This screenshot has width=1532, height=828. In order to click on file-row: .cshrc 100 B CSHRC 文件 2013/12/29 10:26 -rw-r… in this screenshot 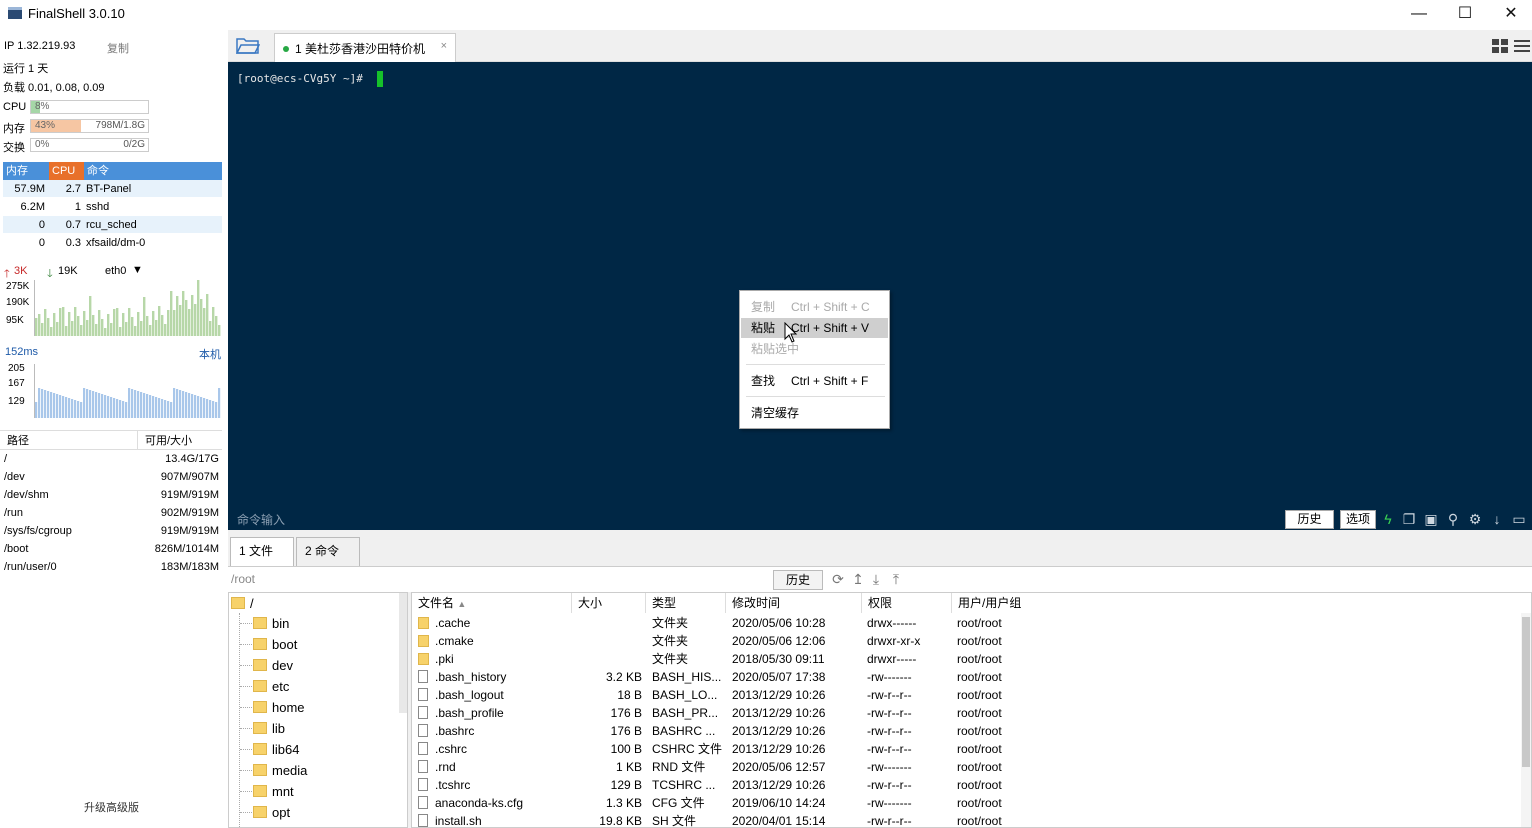, I will do `click(964, 749)`.